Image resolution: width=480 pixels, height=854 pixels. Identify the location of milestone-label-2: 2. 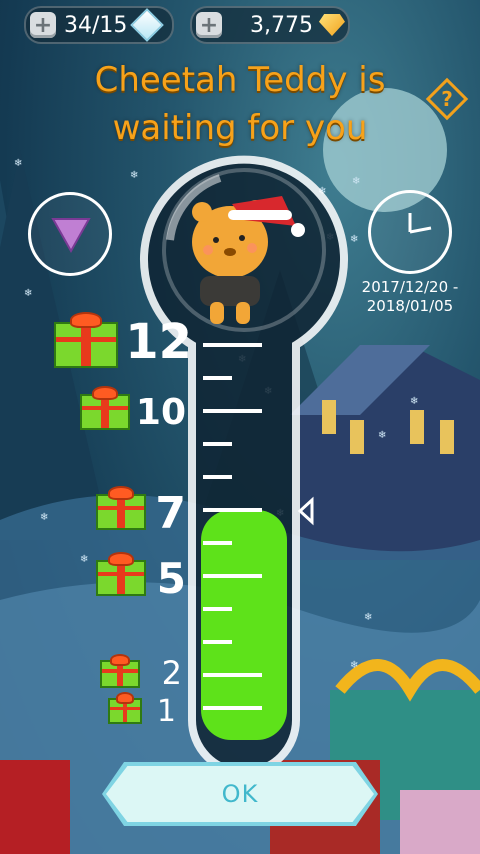
(171, 673).